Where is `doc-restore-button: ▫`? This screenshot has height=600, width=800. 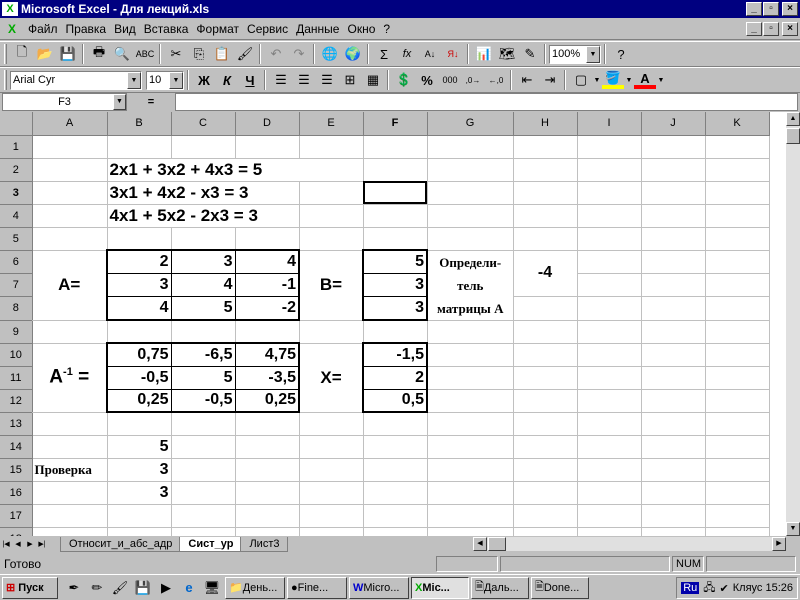
doc-restore-button: ▫ is located at coordinates (771, 29).